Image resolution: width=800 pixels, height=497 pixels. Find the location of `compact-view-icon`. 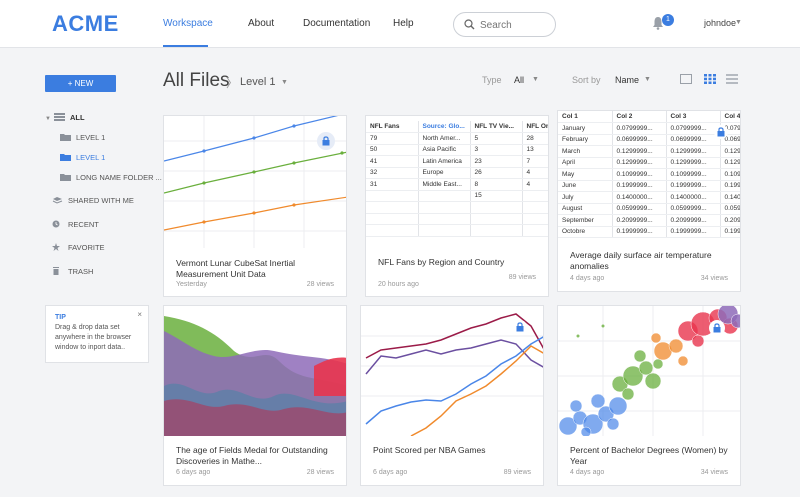

compact-view-icon is located at coordinates (732, 79).